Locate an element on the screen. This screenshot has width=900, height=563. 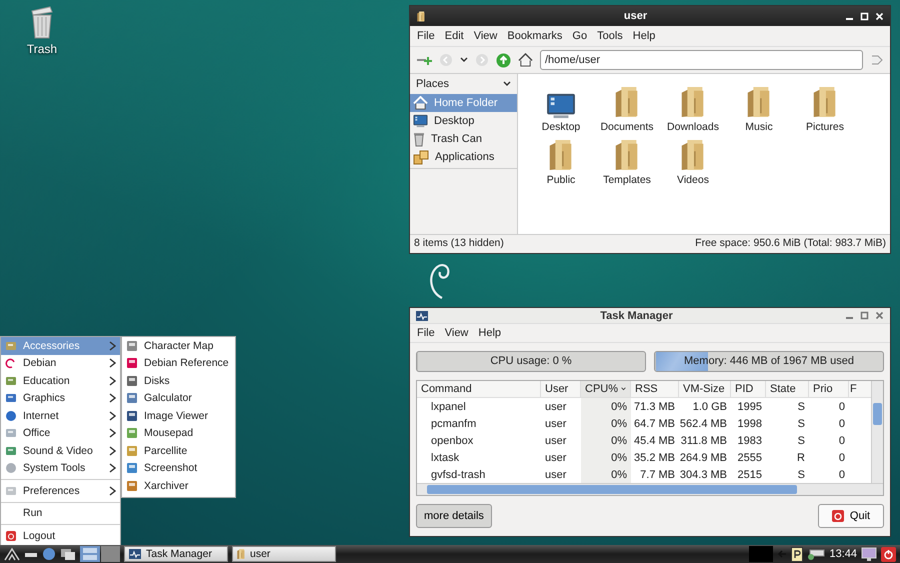
vertical-scrollbar is located at coordinates (877, 432).